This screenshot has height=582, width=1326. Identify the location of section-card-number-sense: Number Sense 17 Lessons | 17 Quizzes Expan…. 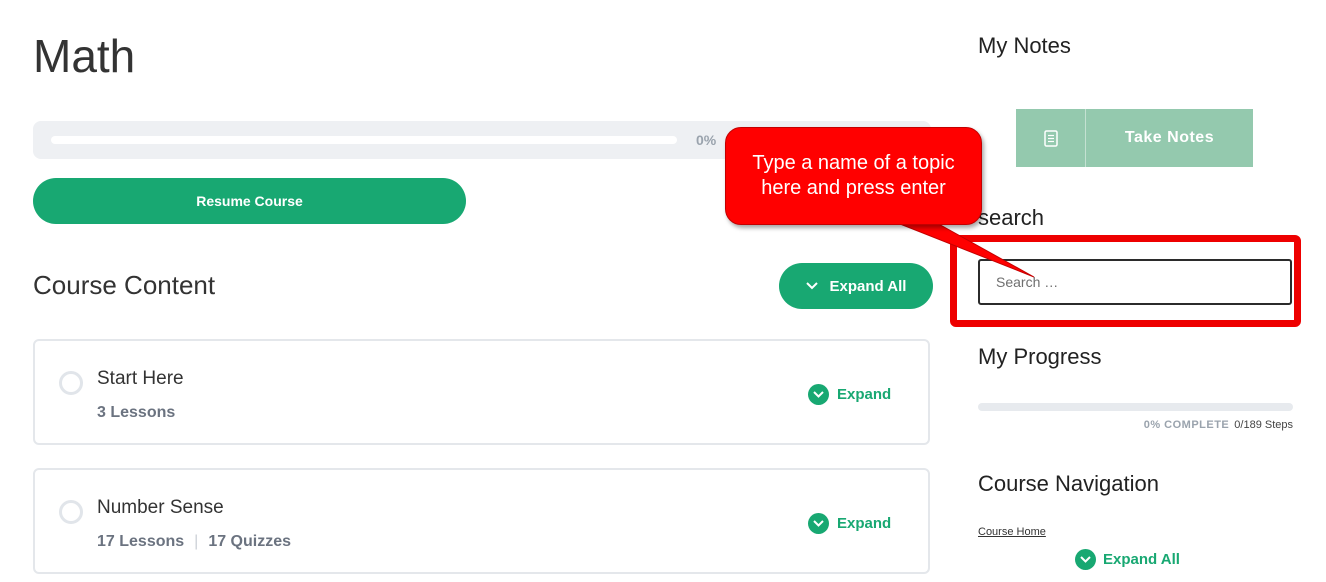
(481, 521).